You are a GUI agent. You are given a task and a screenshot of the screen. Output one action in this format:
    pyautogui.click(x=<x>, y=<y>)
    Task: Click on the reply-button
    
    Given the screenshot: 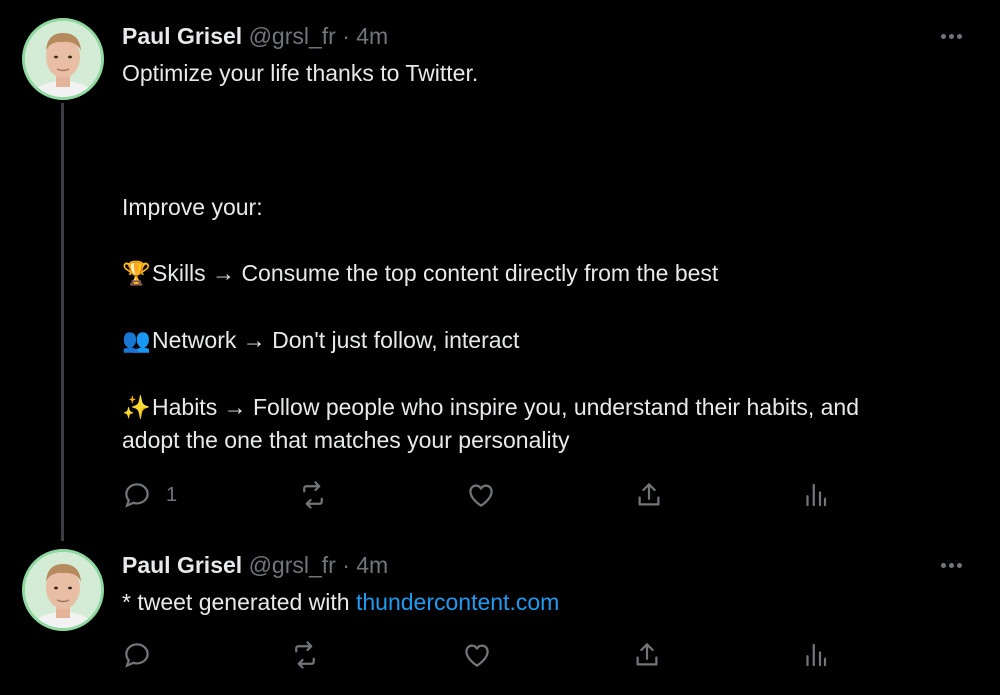 What is the action you would take?
    pyautogui.click(x=137, y=655)
    